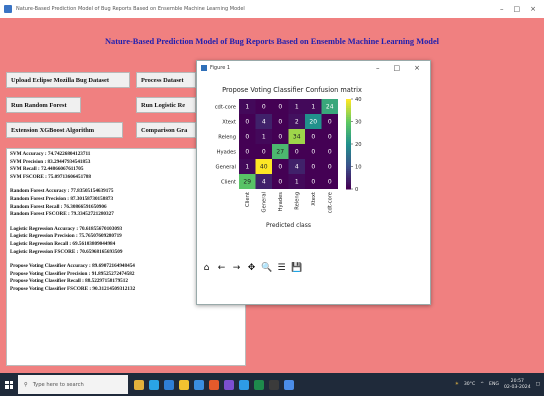 This screenshot has height=396, width=544. What do you see at coordinates (297, 201) in the screenshot?
I see `x-tick-label: Releng` at bounding box center [297, 201].